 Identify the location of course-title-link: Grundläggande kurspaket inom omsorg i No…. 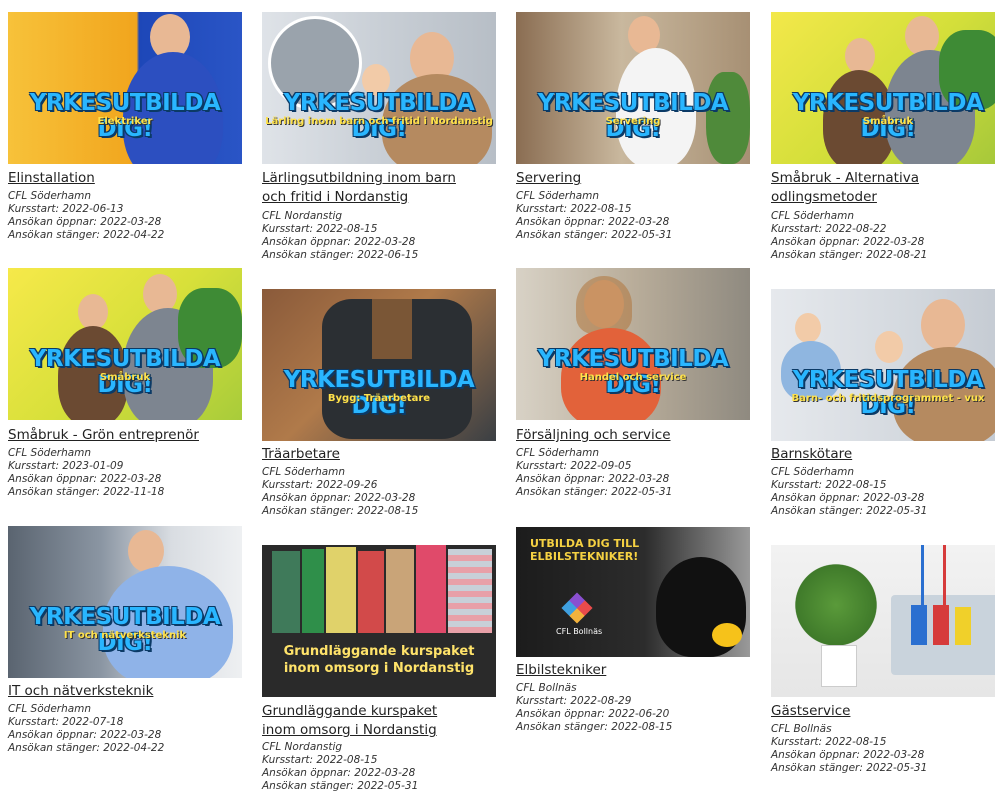
(349, 721).